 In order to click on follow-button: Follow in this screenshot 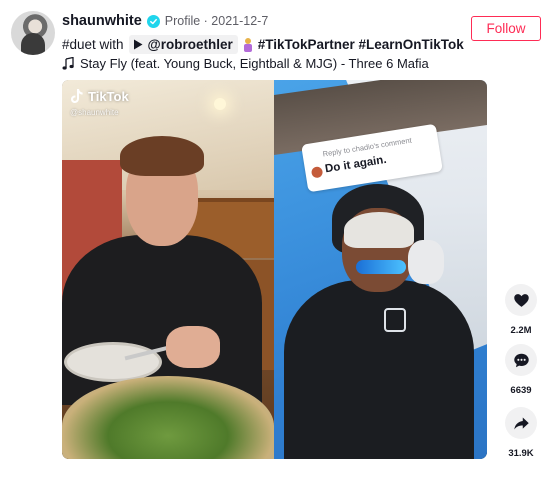, I will do `click(506, 28)`.